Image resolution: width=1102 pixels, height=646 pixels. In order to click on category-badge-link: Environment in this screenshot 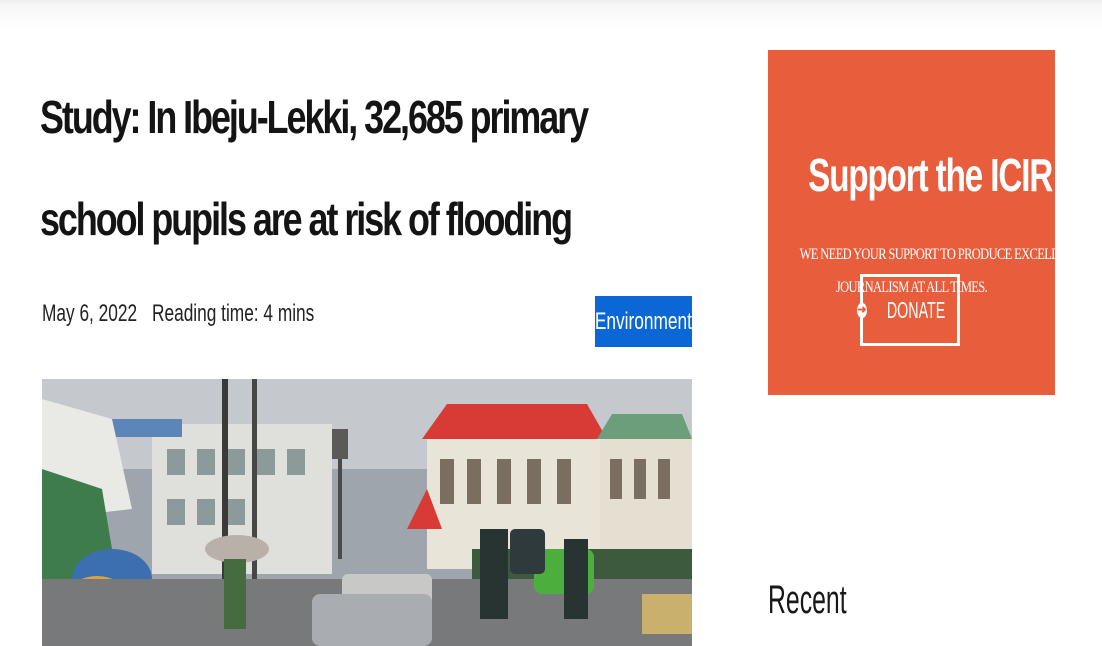, I will do `click(643, 321)`.